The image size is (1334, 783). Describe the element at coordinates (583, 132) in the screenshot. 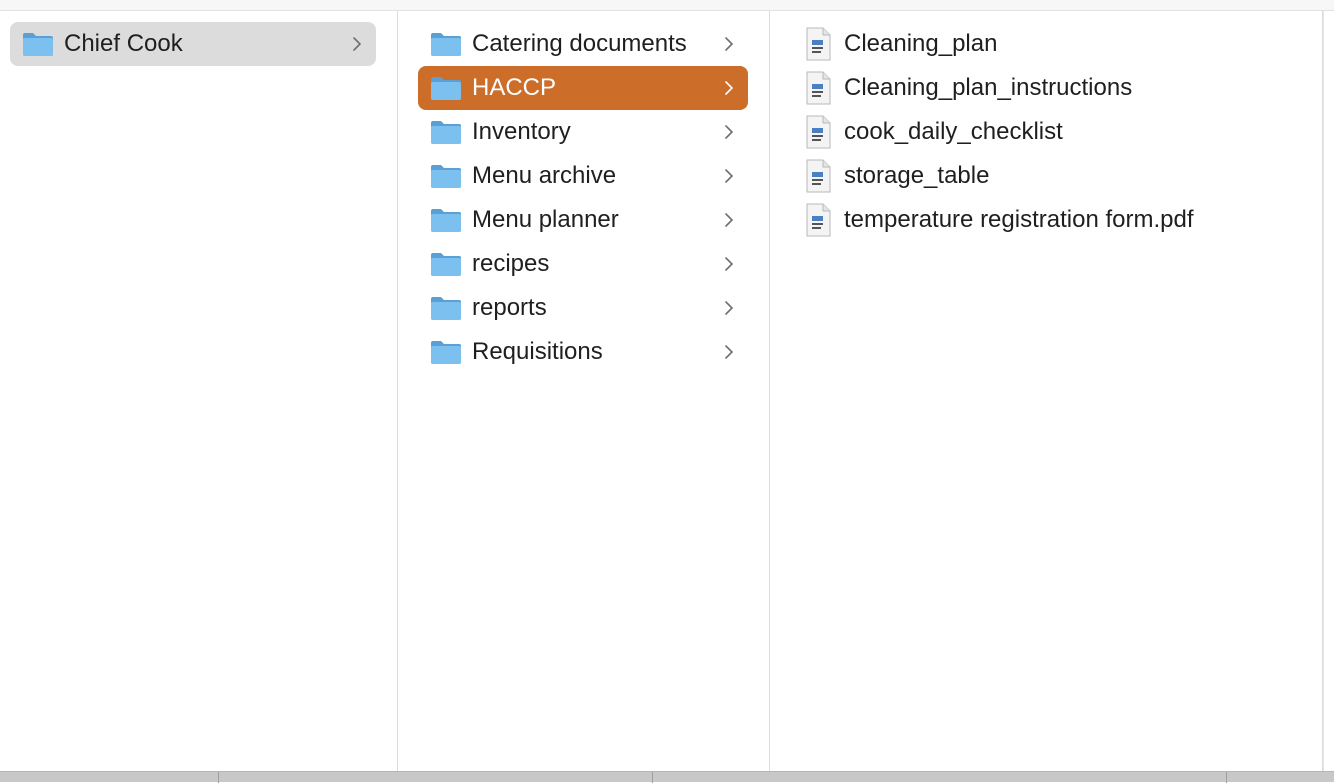

I see `folder-row-inventory: Inventory` at that location.